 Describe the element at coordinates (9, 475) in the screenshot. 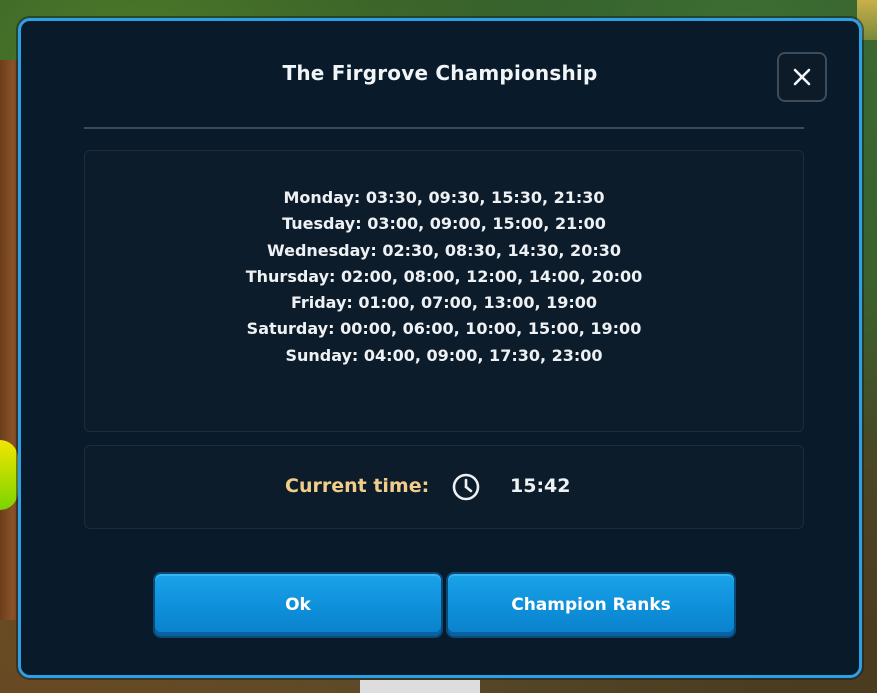

I see `background-foliage` at that location.